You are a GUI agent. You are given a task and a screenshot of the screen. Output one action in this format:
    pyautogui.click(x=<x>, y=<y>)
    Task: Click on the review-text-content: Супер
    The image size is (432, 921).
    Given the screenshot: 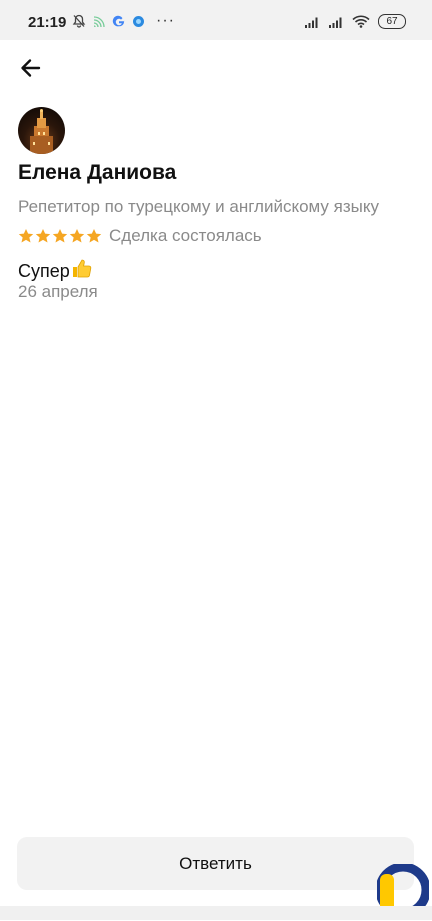 What is the action you would take?
    pyautogui.click(x=44, y=270)
    